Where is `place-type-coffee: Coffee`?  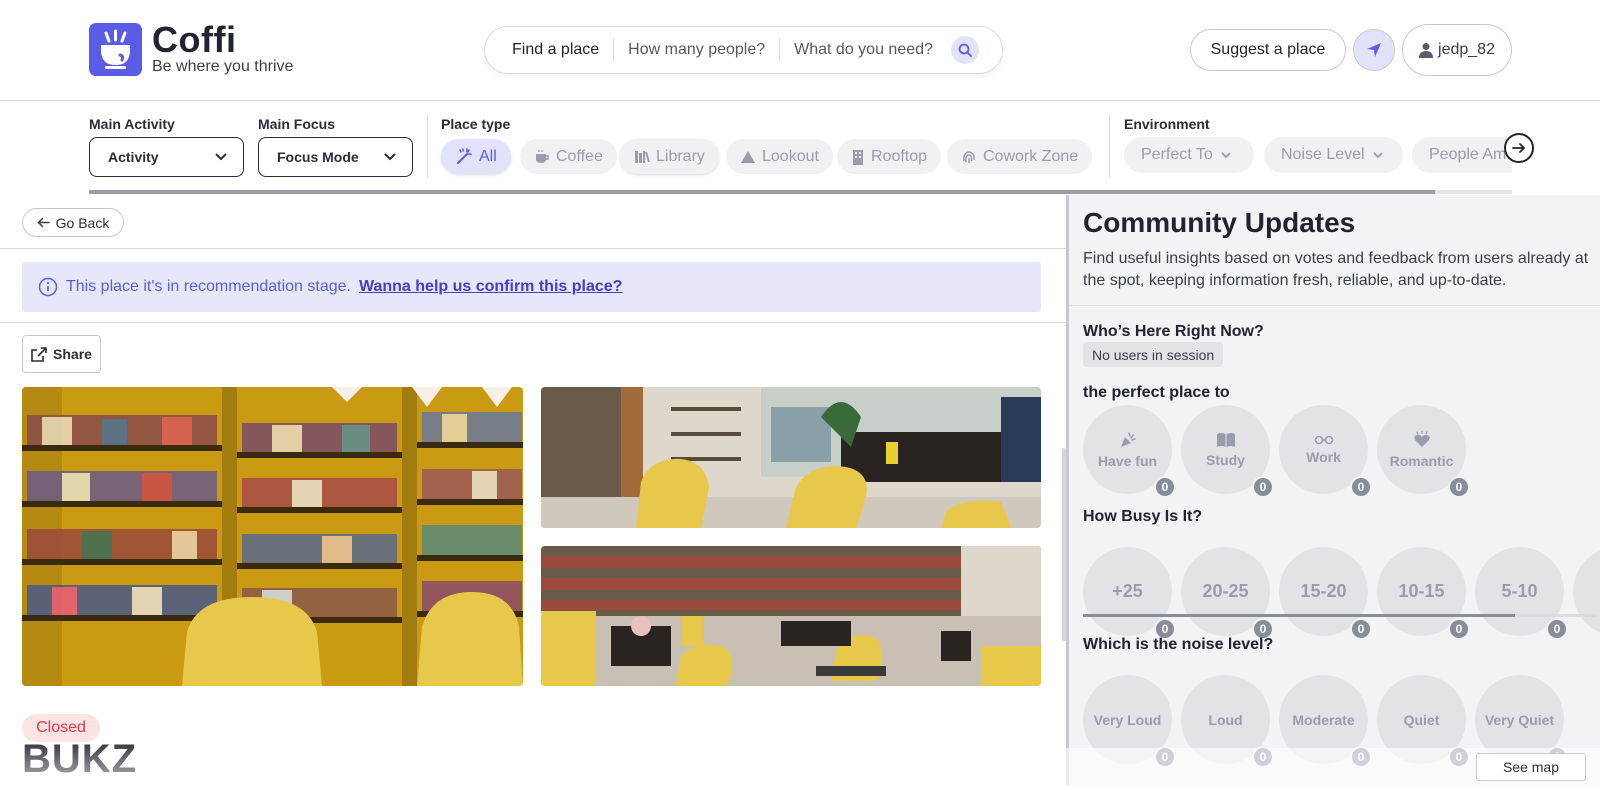
place-type-coffee: Coffee is located at coordinates (568, 156).